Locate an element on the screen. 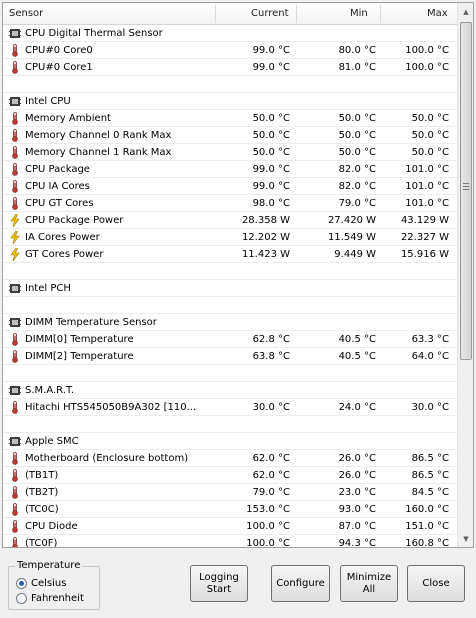  sensor-group-row: DIMM Temperature Sensor is located at coordinates (230, 322).